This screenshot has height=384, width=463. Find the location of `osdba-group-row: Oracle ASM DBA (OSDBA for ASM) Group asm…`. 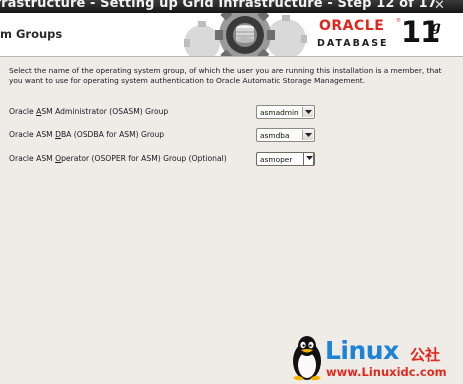

osdba-group-row: Oracle ASM DBA (OSDBA for ASM) Group asm… is located at coordinates (169, 135).